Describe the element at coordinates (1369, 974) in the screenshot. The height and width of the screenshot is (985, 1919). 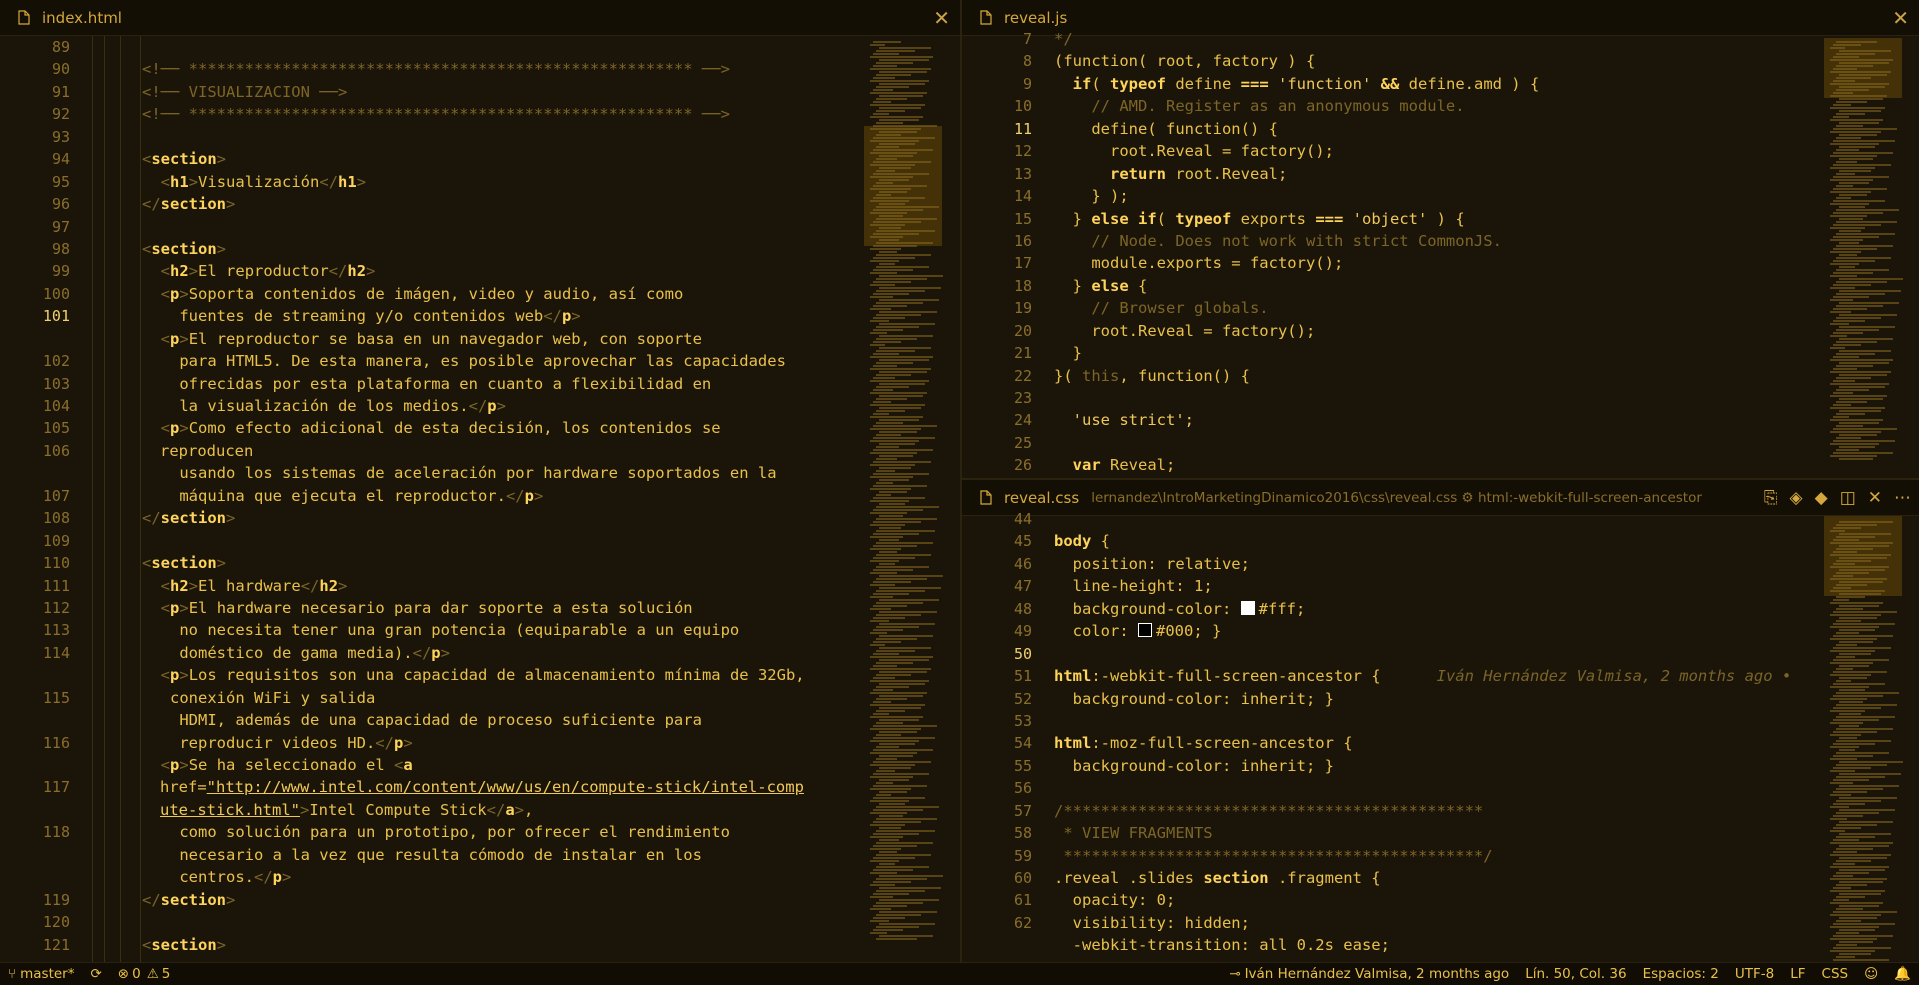
I see `blame-indicator: ⊸ Iván Hernández Valmisa, 2 months ago` at that location.